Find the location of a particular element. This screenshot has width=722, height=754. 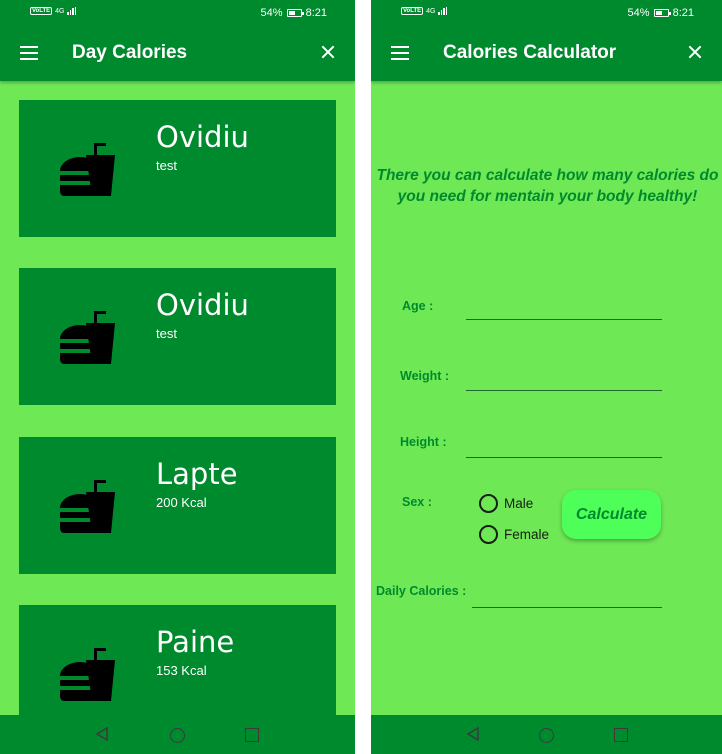

male-radio: Male is located at coordinates (506, 503).